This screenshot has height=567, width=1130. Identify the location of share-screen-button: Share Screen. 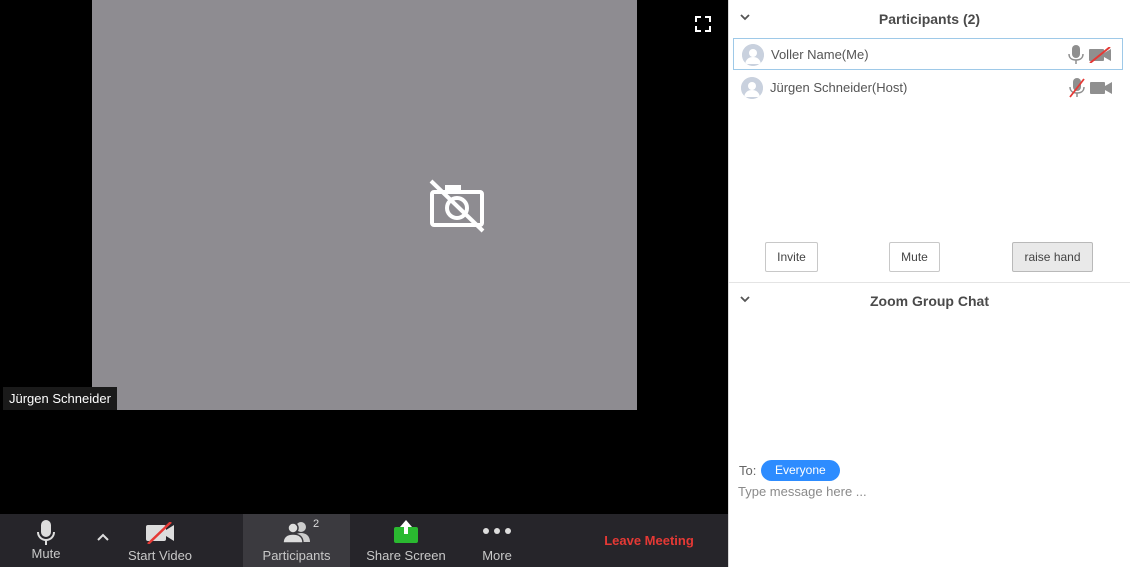
(406, 540).